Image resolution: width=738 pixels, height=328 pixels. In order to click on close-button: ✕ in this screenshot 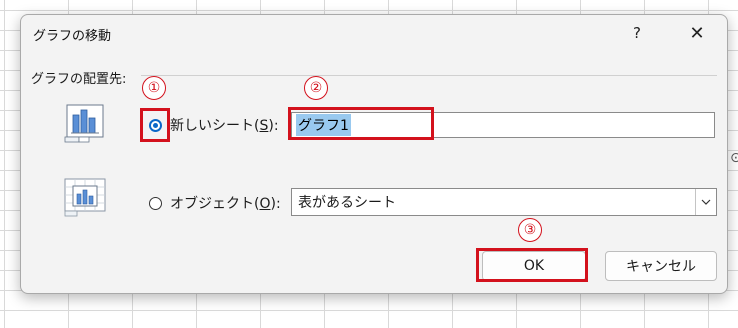, I will do `click(697, 33)`.